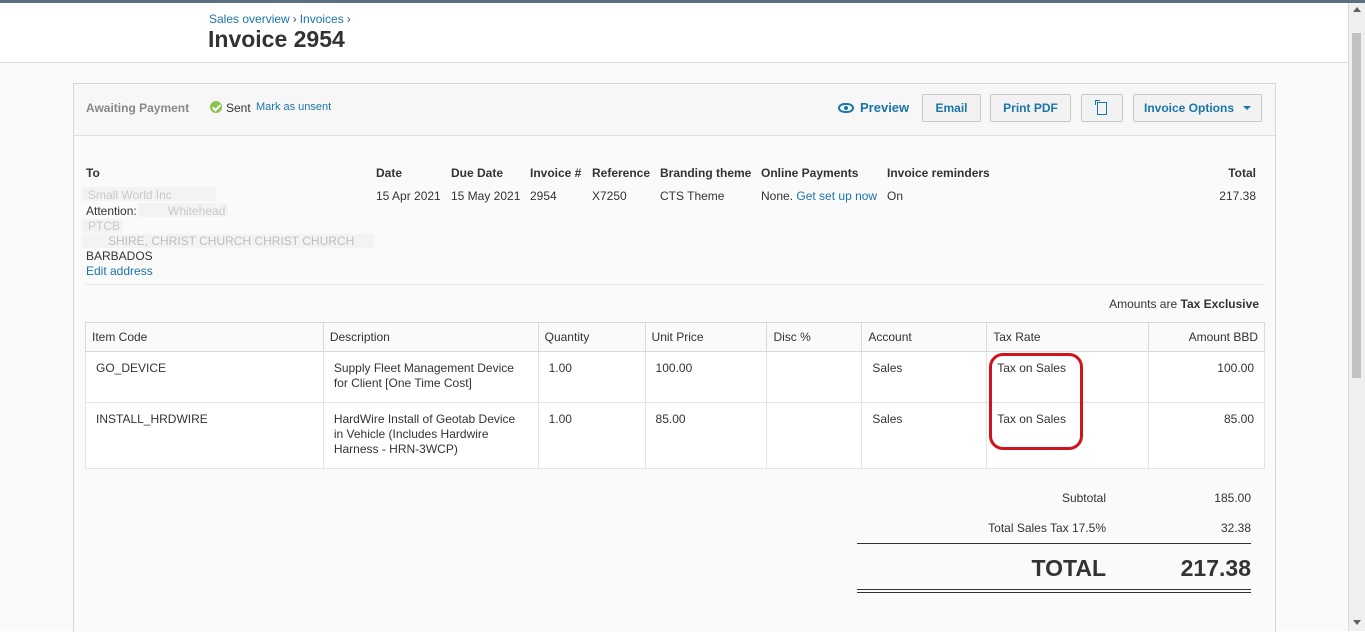  I want to click on branding-theme-label: Branding theme, so click(706, 173).